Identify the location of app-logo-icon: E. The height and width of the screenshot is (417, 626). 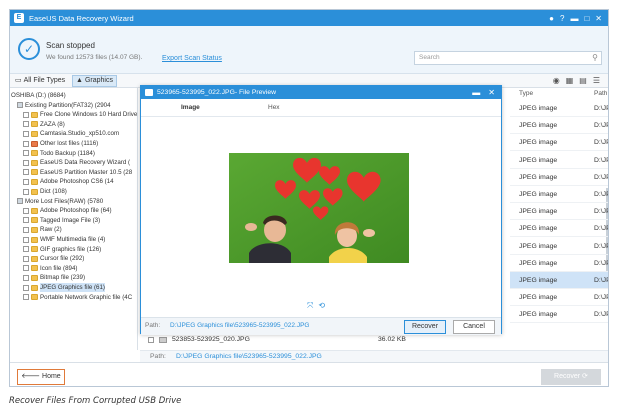
(19, 18).